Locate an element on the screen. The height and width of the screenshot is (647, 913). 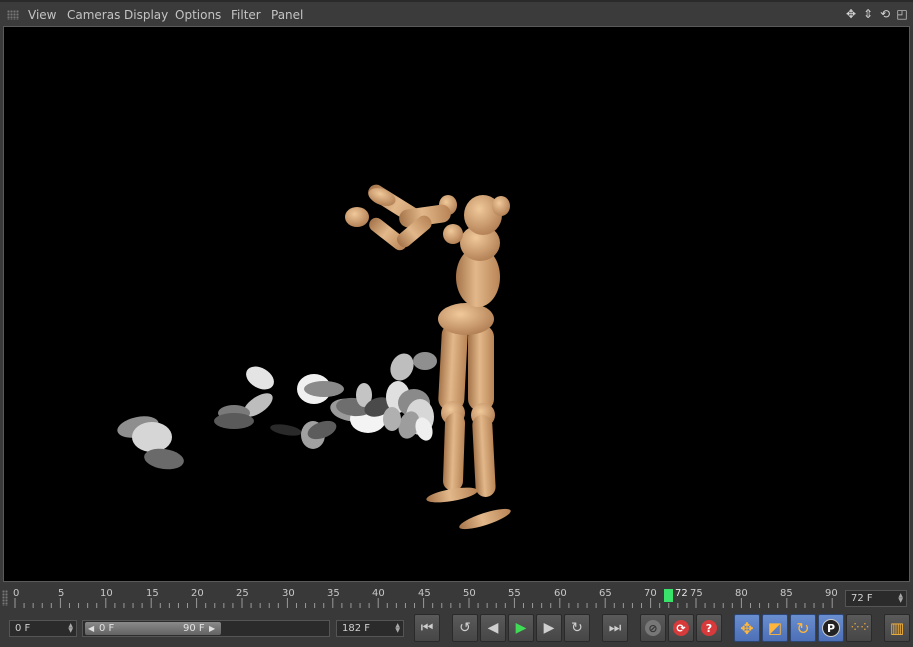
range-right-arrow-icon: ▶ is located at coordinates (212, 628).